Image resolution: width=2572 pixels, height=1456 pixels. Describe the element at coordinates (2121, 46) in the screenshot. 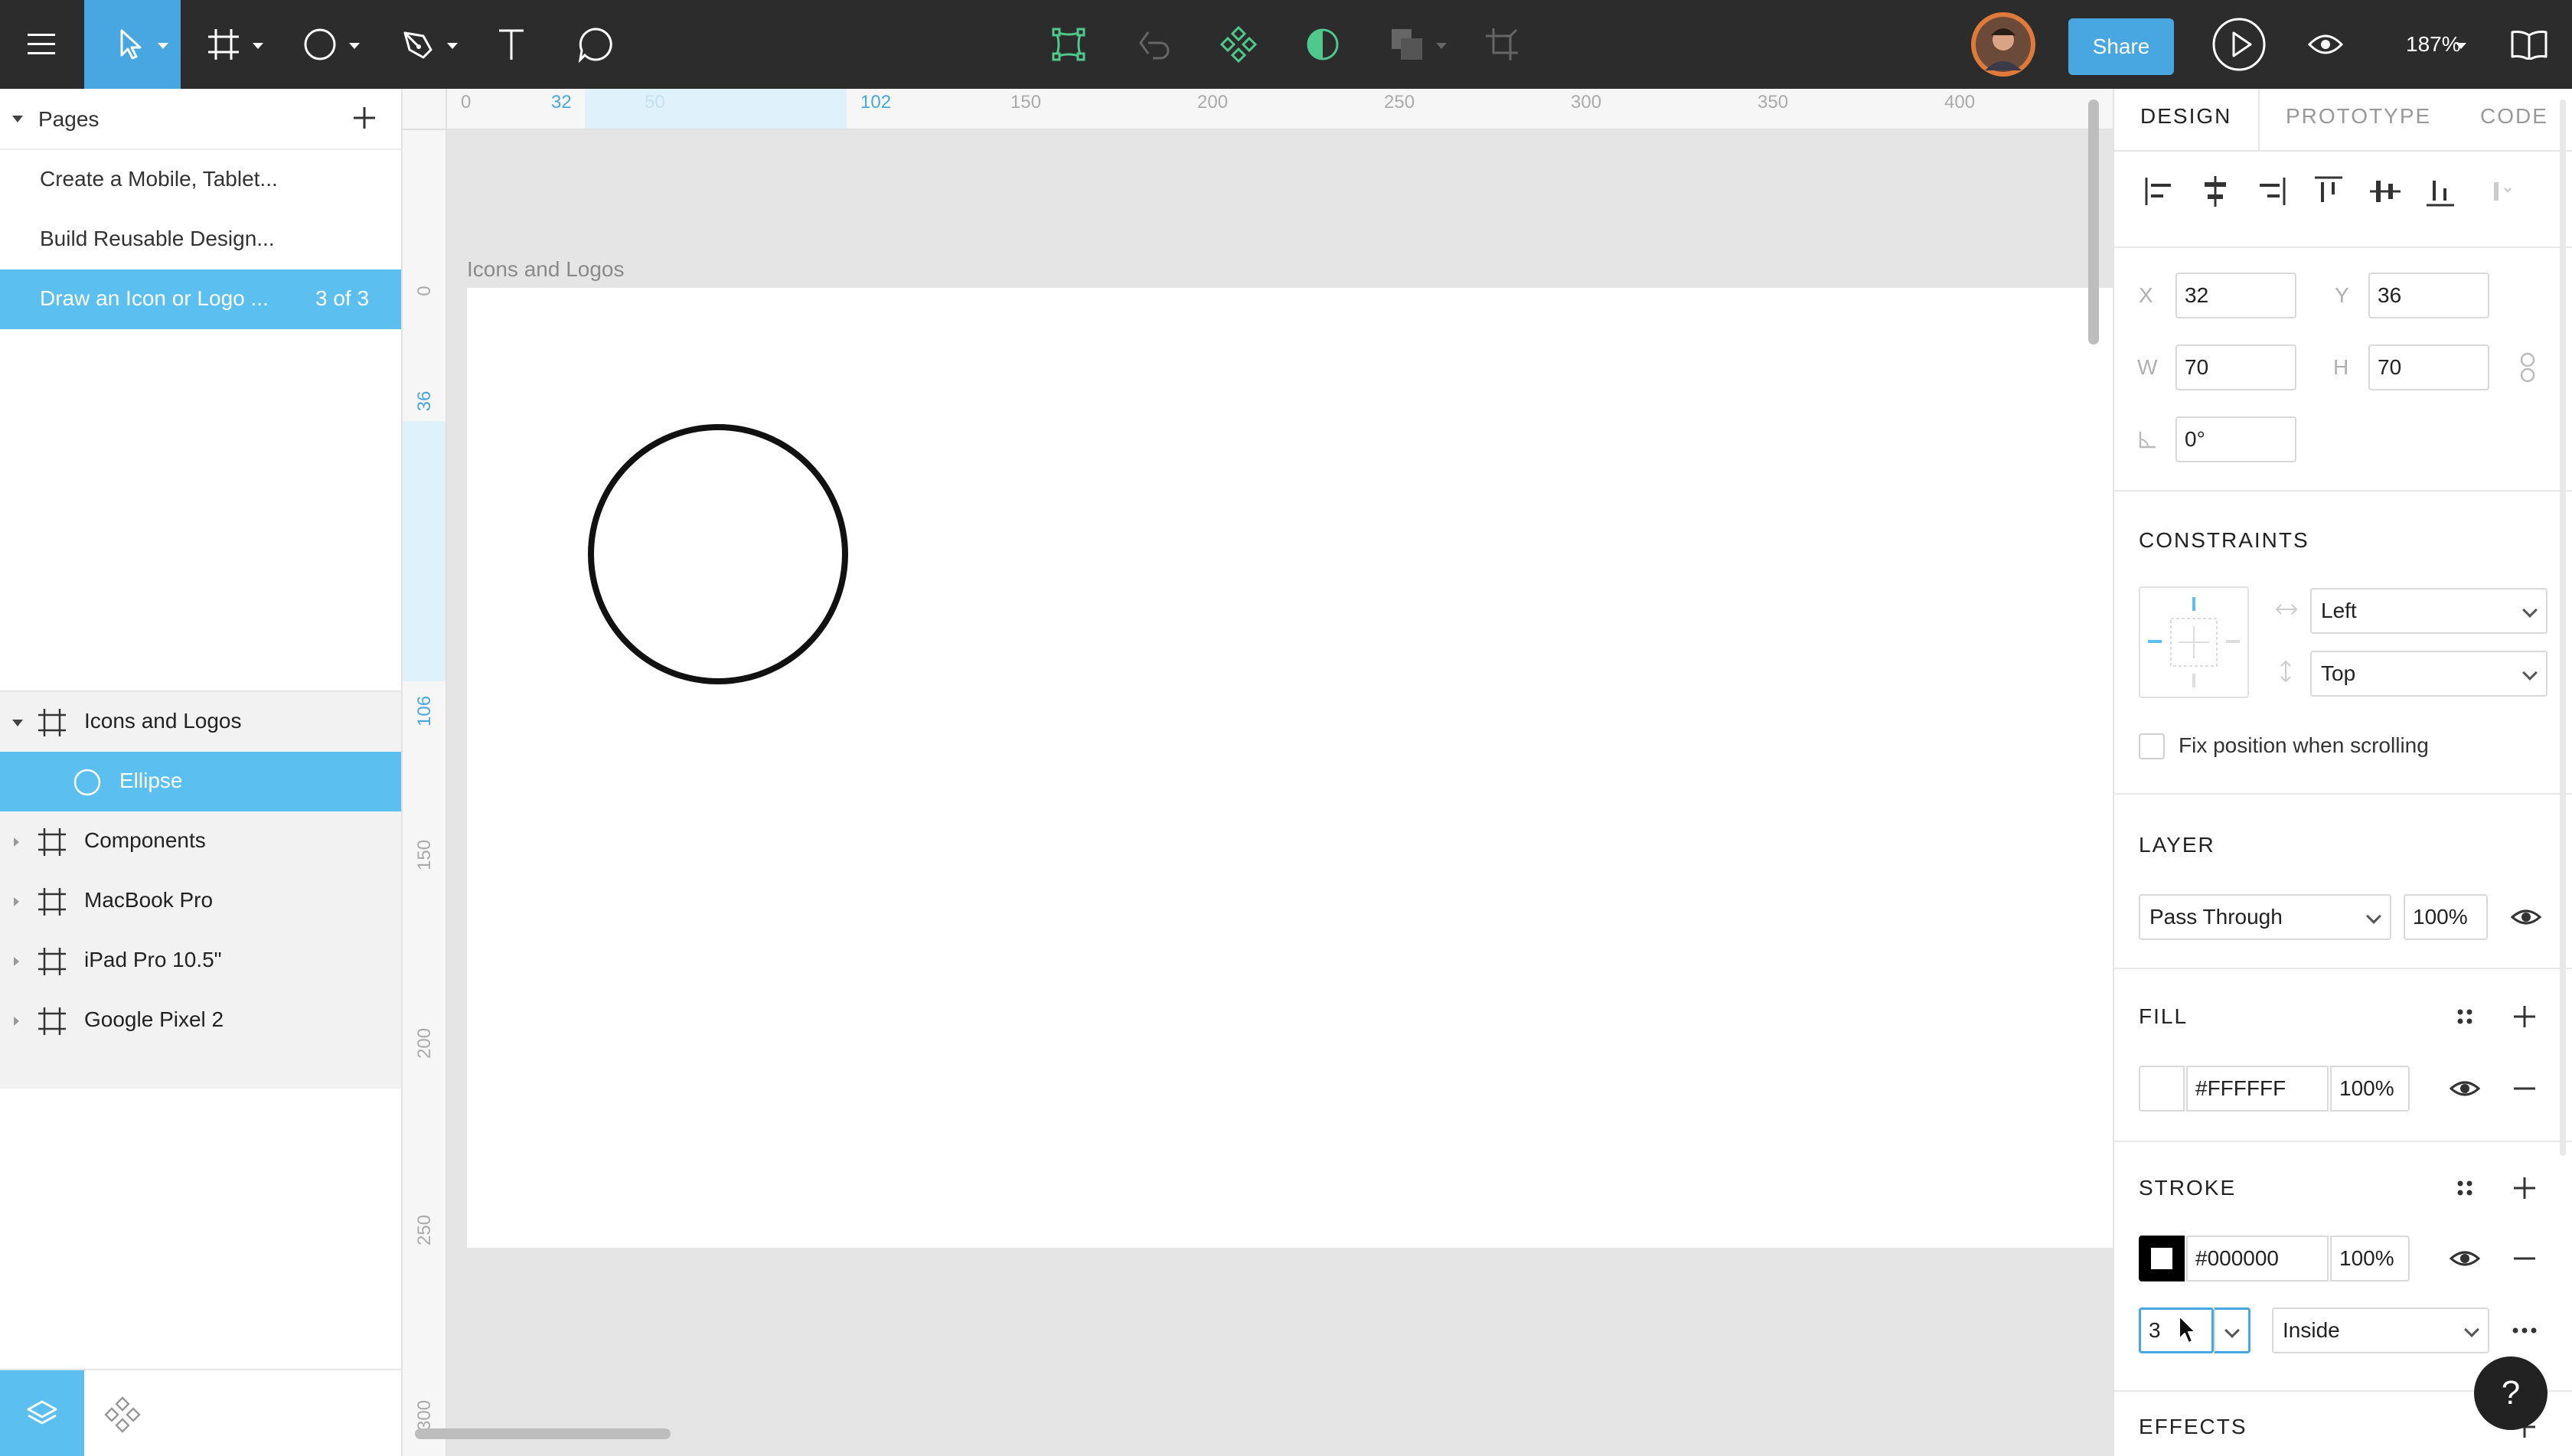

I see `share-button: Share` at that location.